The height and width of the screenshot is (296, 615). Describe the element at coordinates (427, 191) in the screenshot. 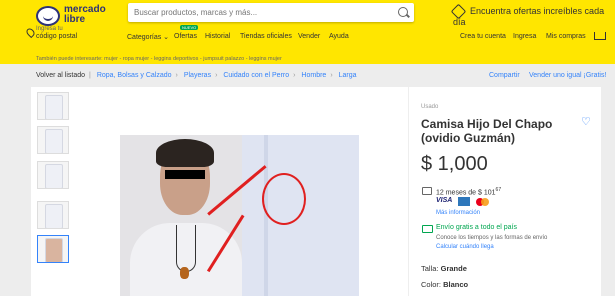

I see `credit-card-icon` at that location.